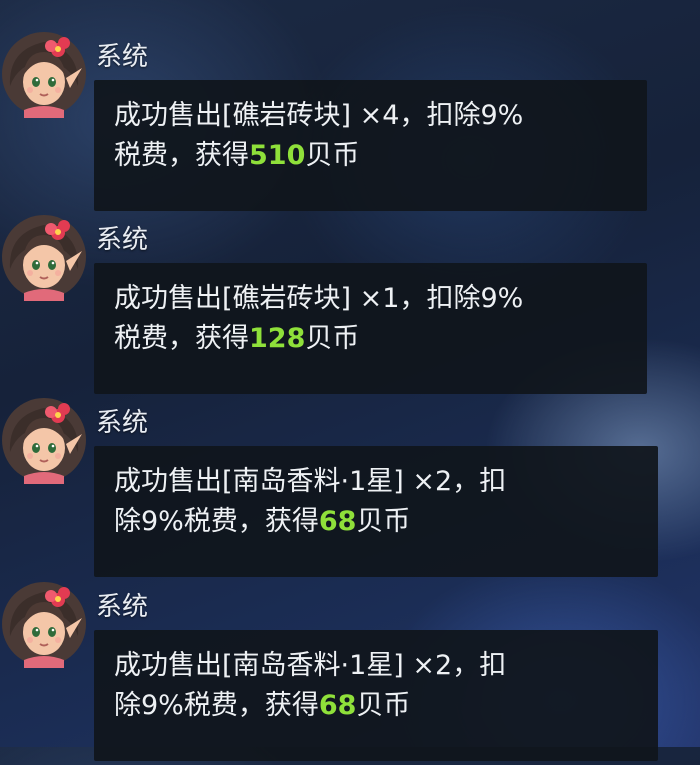  I want to click on message-line-2: 税费，获得510贝币, so click(371, 156).